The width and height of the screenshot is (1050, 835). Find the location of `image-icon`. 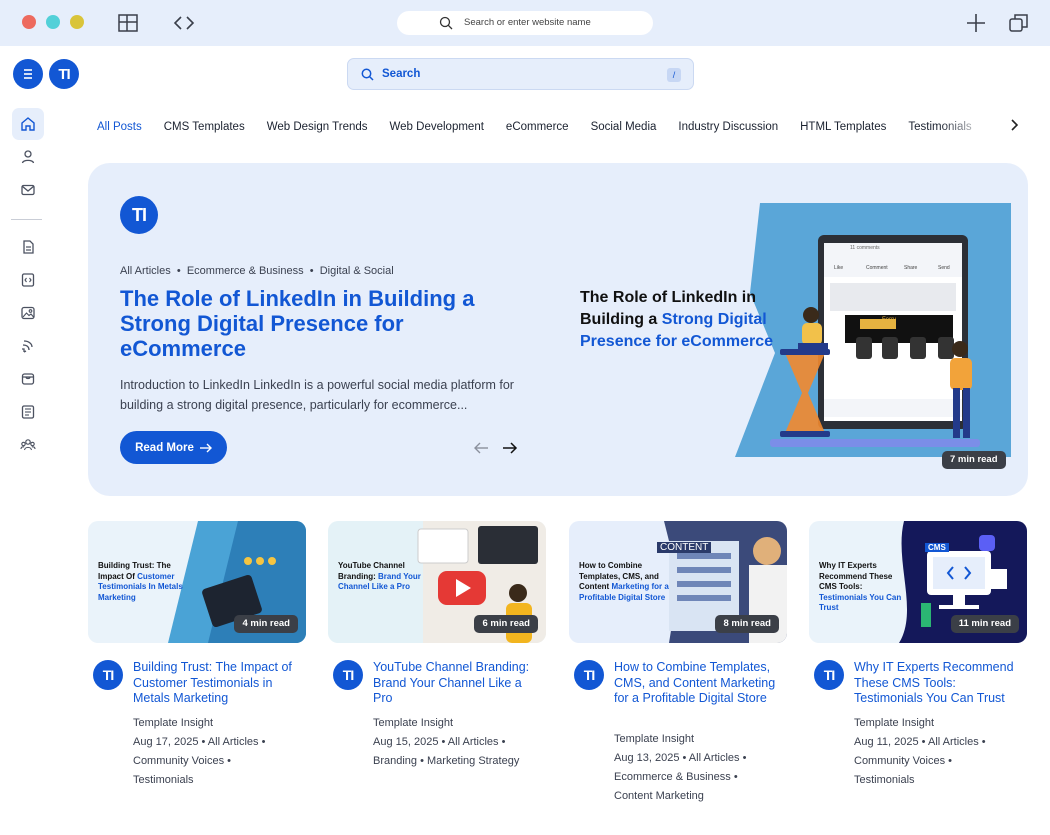

image-icon is located at coordinates (28, 313).